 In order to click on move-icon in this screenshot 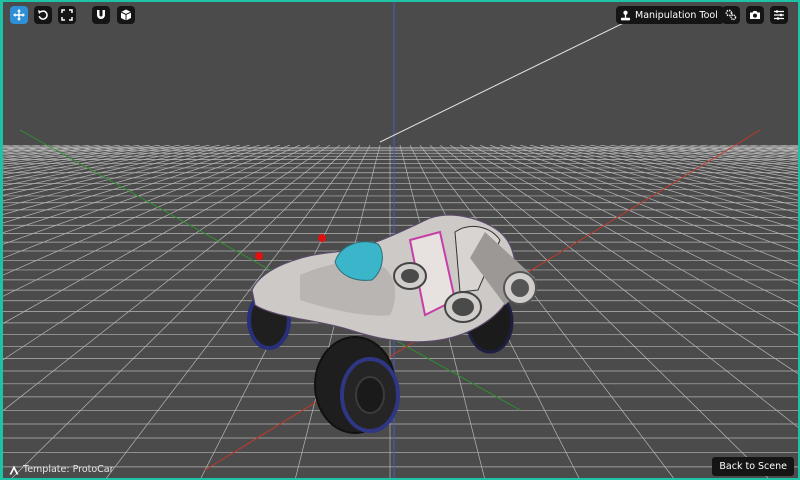, I will do `click(19, 15)`.